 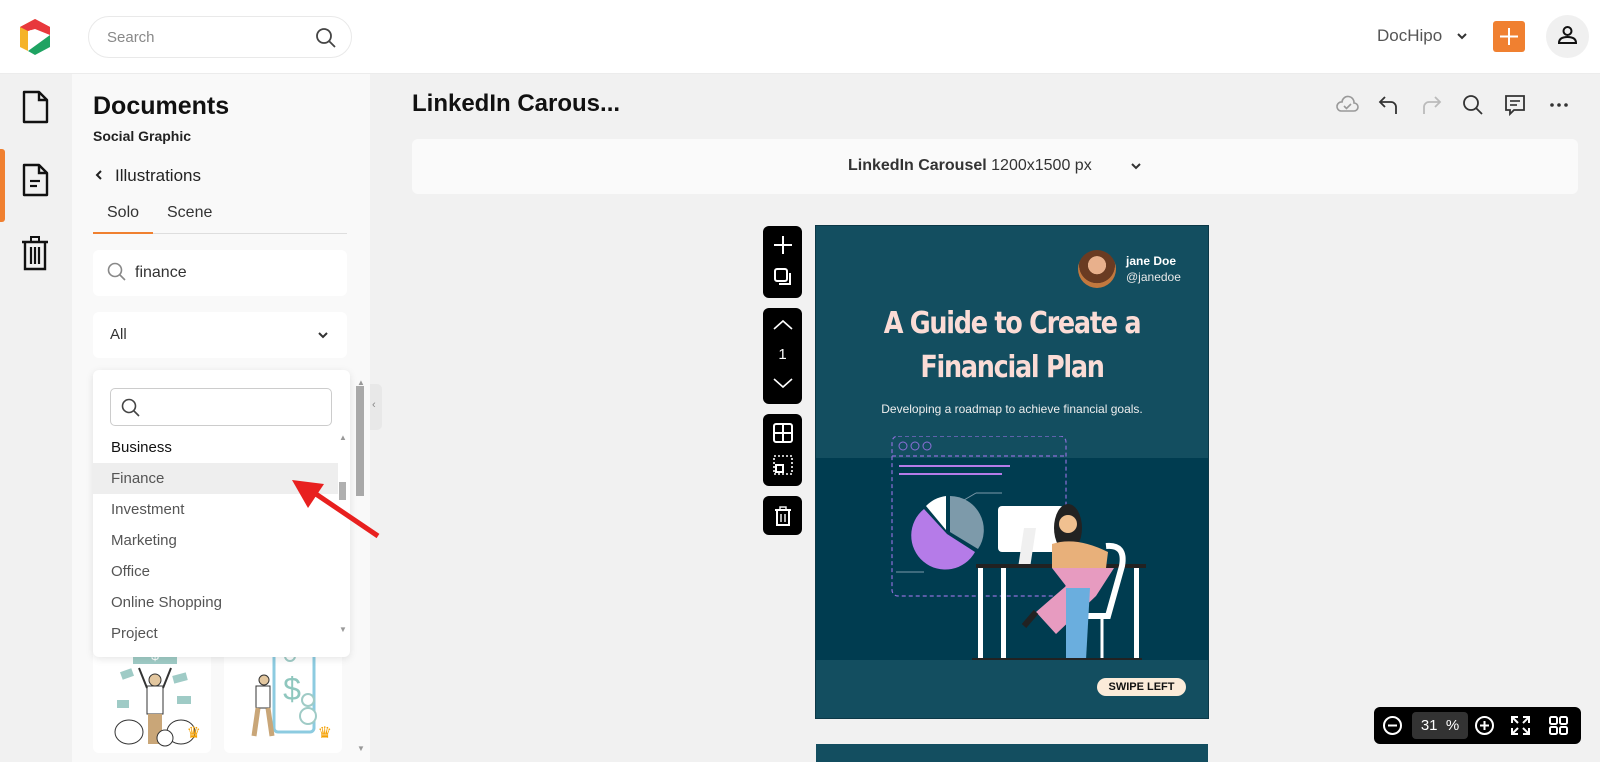 What do you see at coordinates (336, 509) in the screenshot?
I see `annotation-arrow` at bounding box center [336, 509].